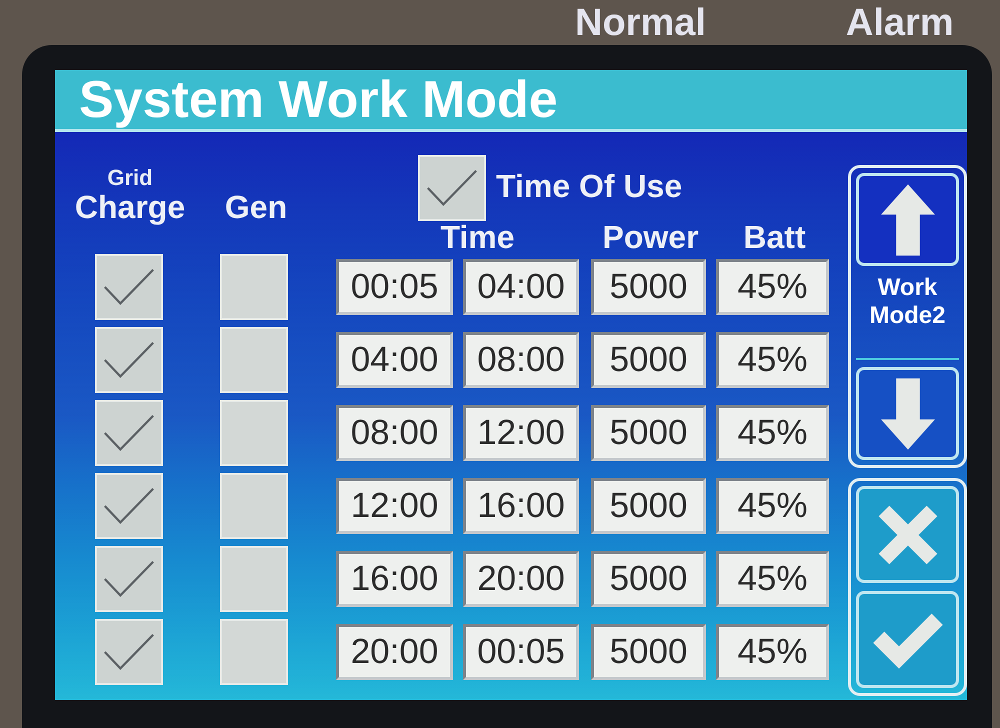 The image size is (1000, 728). Describe the element at coordinates (650, 237) in the screenshot. I see `column-header: Power` at that location.